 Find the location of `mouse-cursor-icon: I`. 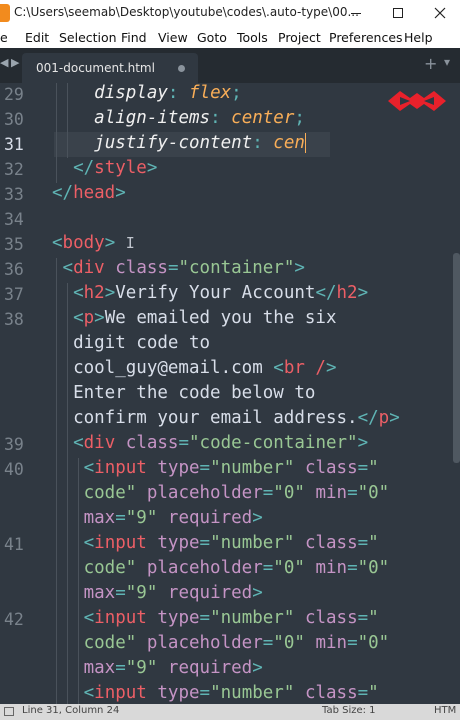

mouse-cursor-icon: I is located at coordinates (130, 243).